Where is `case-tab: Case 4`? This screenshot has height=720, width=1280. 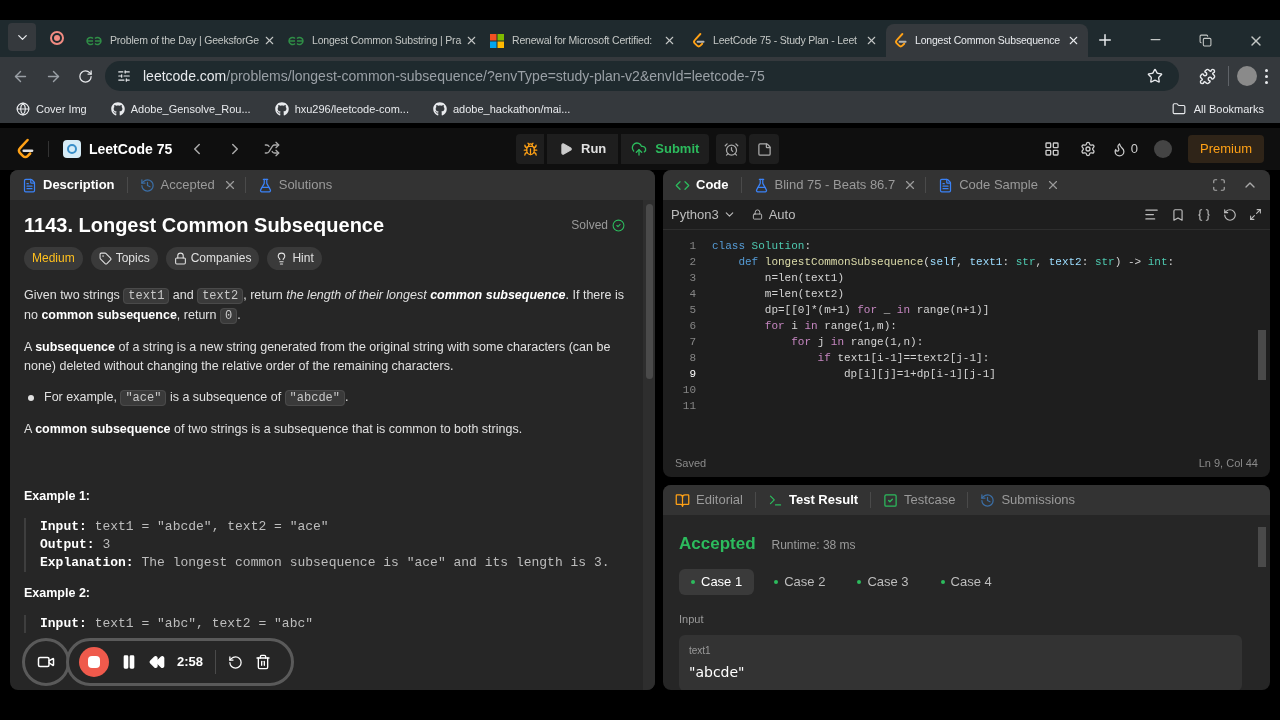
case-tab: Case 4 is located at coordinates (966, 581).